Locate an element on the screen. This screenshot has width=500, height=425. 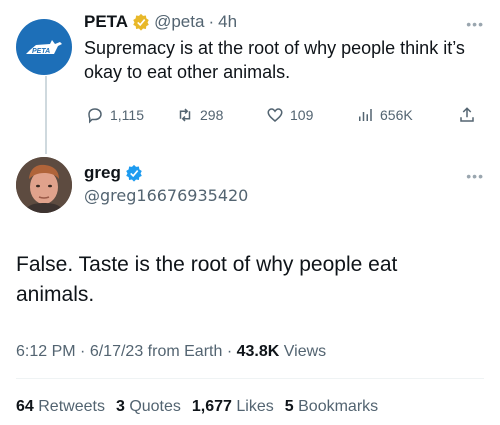
main-tweet-author: greg @greg16676935420 is located at coordinates (166, 183).